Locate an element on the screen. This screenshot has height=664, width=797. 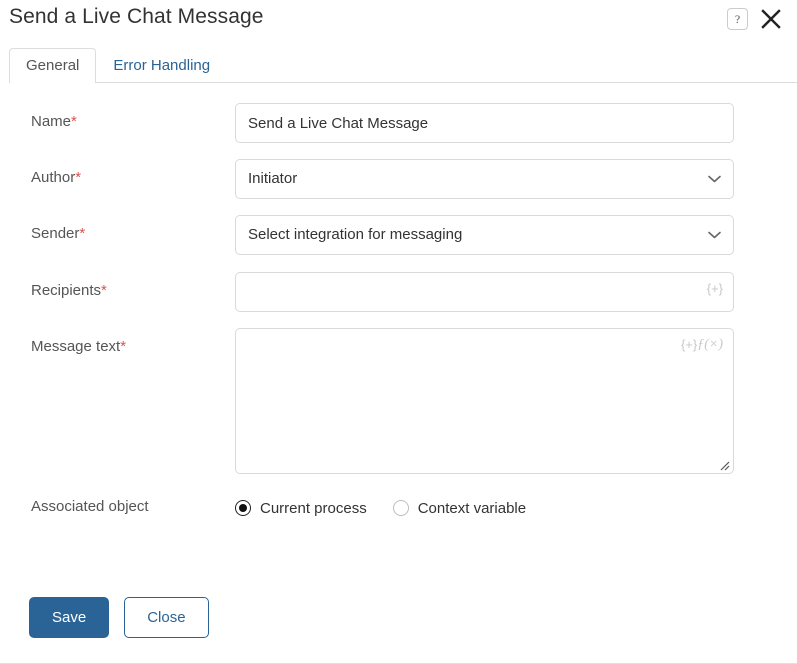
close-button is located at coordinates (771, 19).